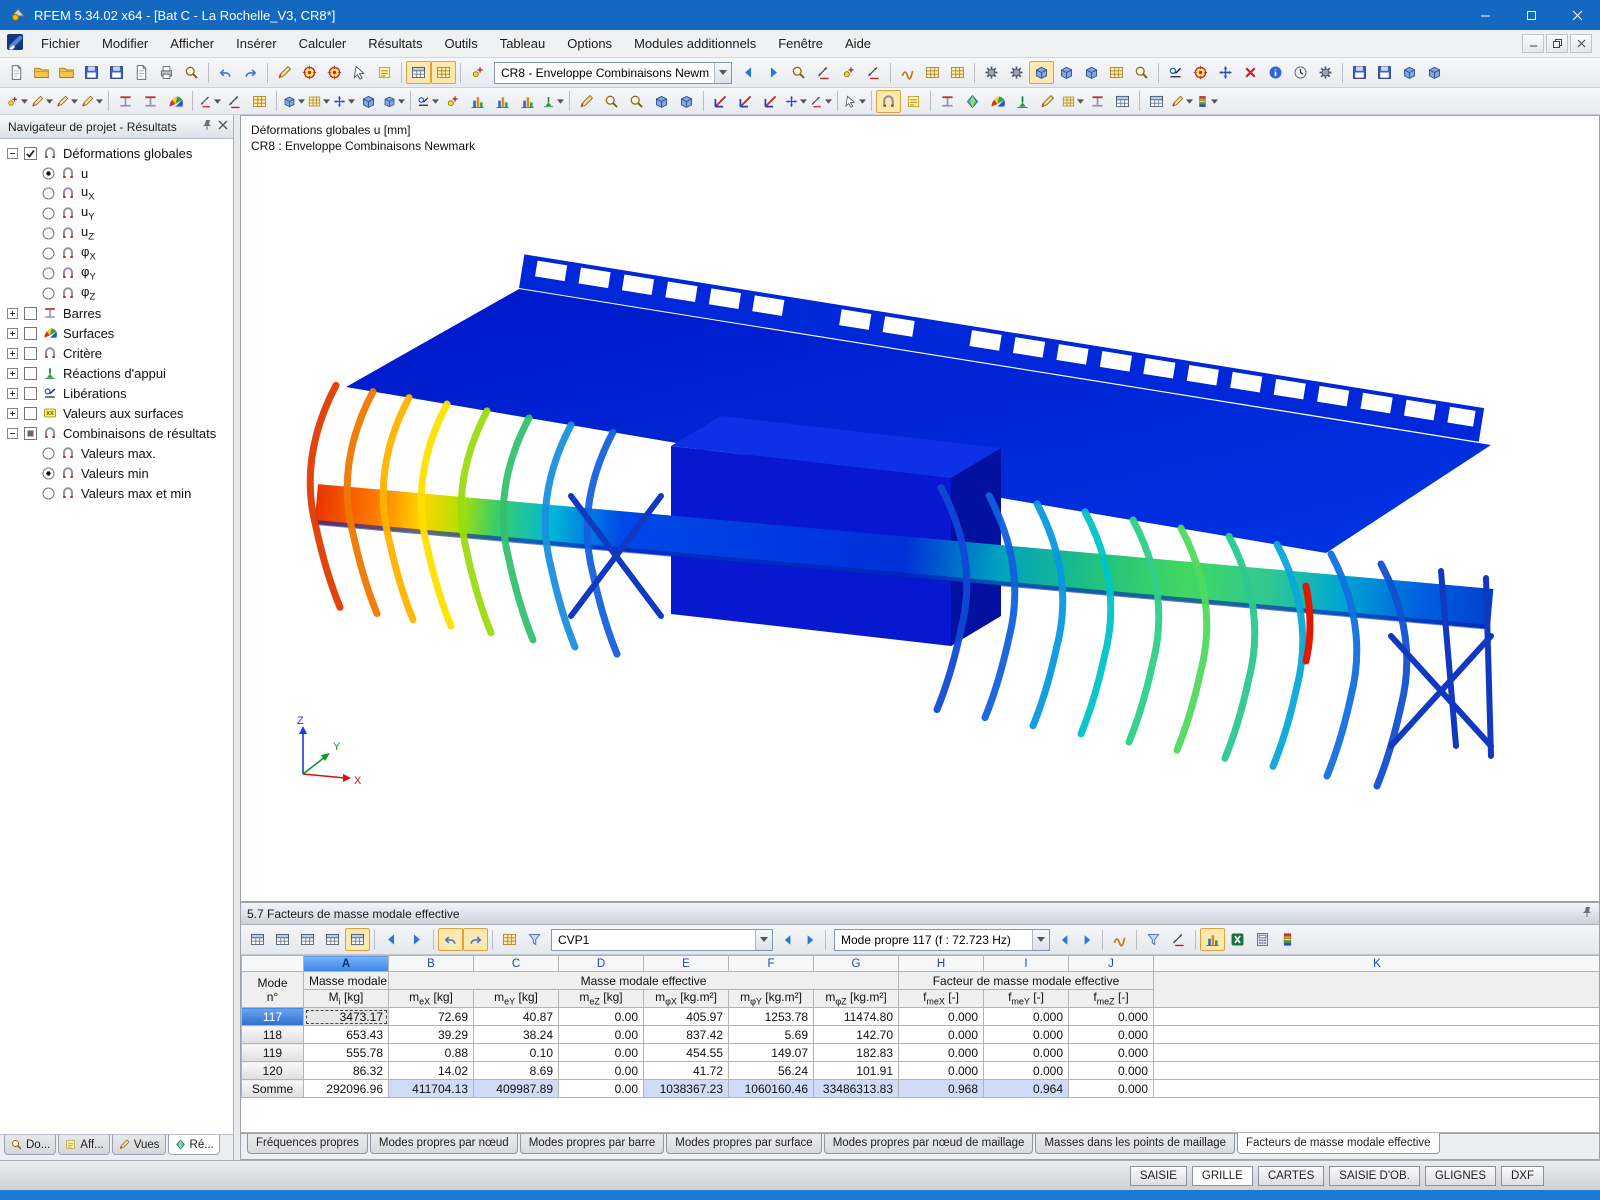 The height and width of the screenshot is (1200, 1600). Describe the element at coordinates (1262, 939) in the screenshot. I see `open-calculator-icon` at that location.